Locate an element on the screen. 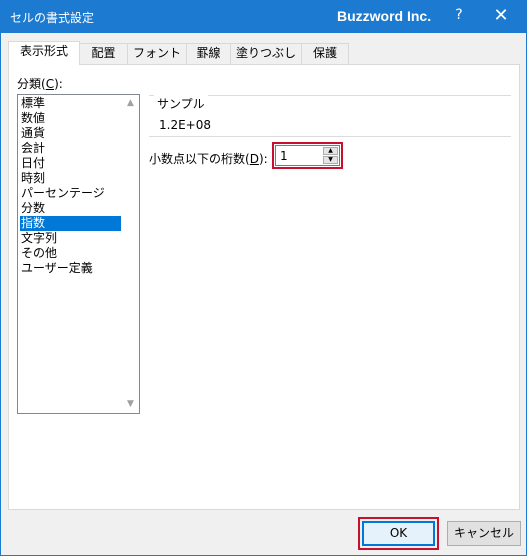  list-item: ユーザー定義 is located at coordinates (70, 268).